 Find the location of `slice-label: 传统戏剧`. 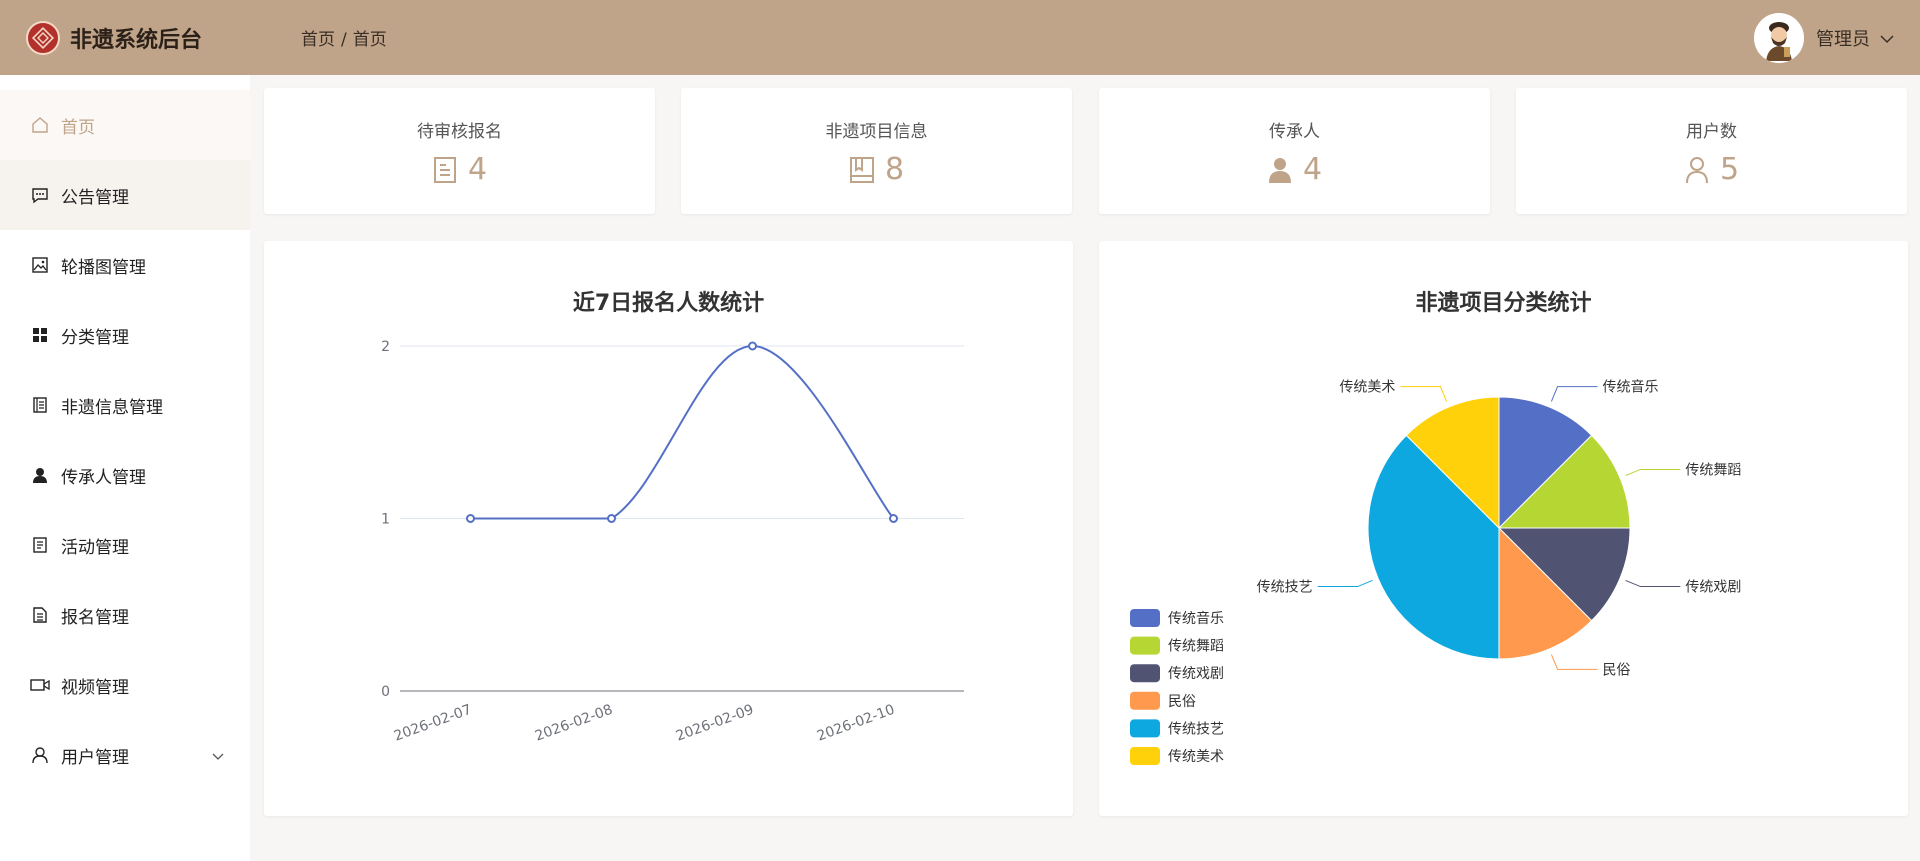

slice-label: 传统戏剧 is located at coordinates (1713, 588).